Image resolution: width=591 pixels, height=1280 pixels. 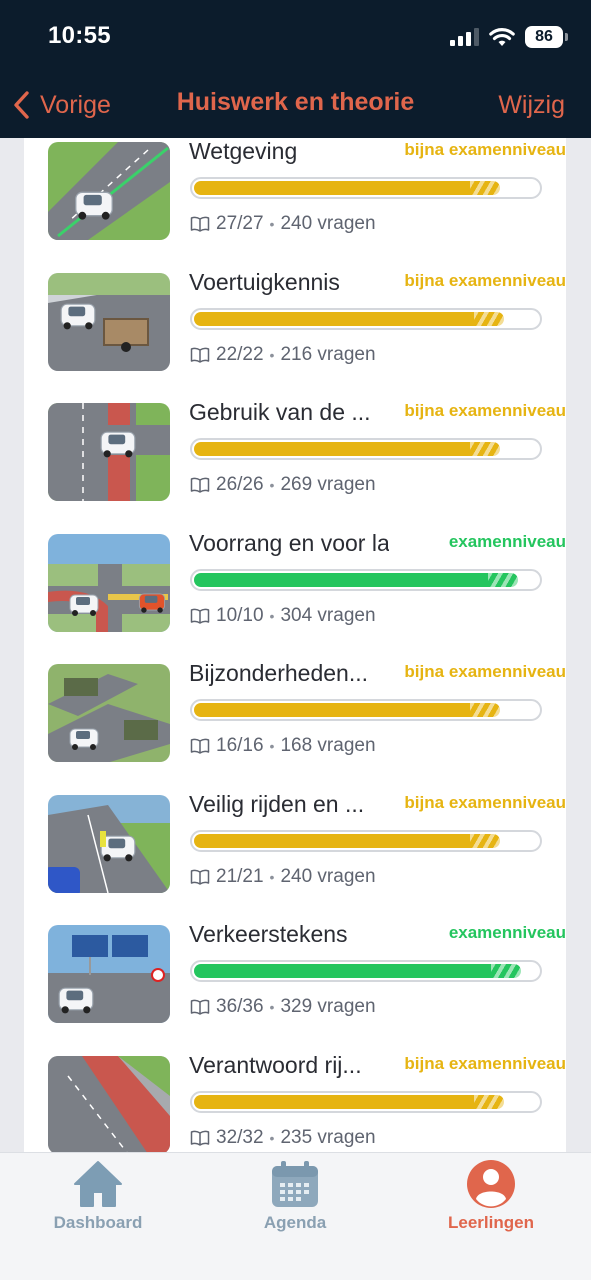 I want to click on battery-indicator: 86, so click(x=546, y=37).